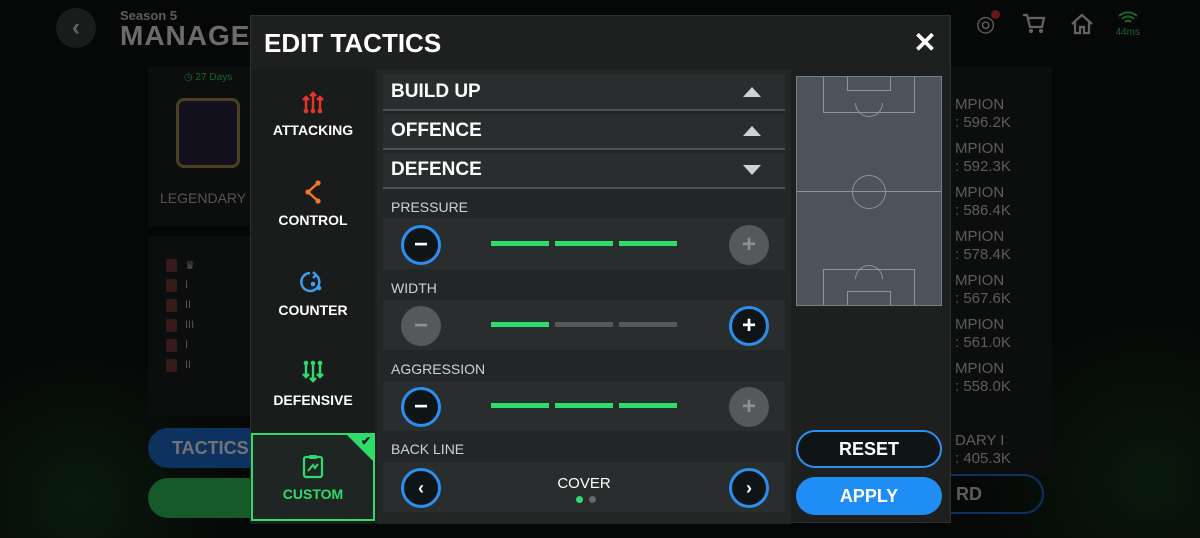 This screenshot has width=1200, height=538. Describe the element at coordinates (983, 377) in the screenshot. I see `leaderboard-item: MPION: 558.0K` at that location.